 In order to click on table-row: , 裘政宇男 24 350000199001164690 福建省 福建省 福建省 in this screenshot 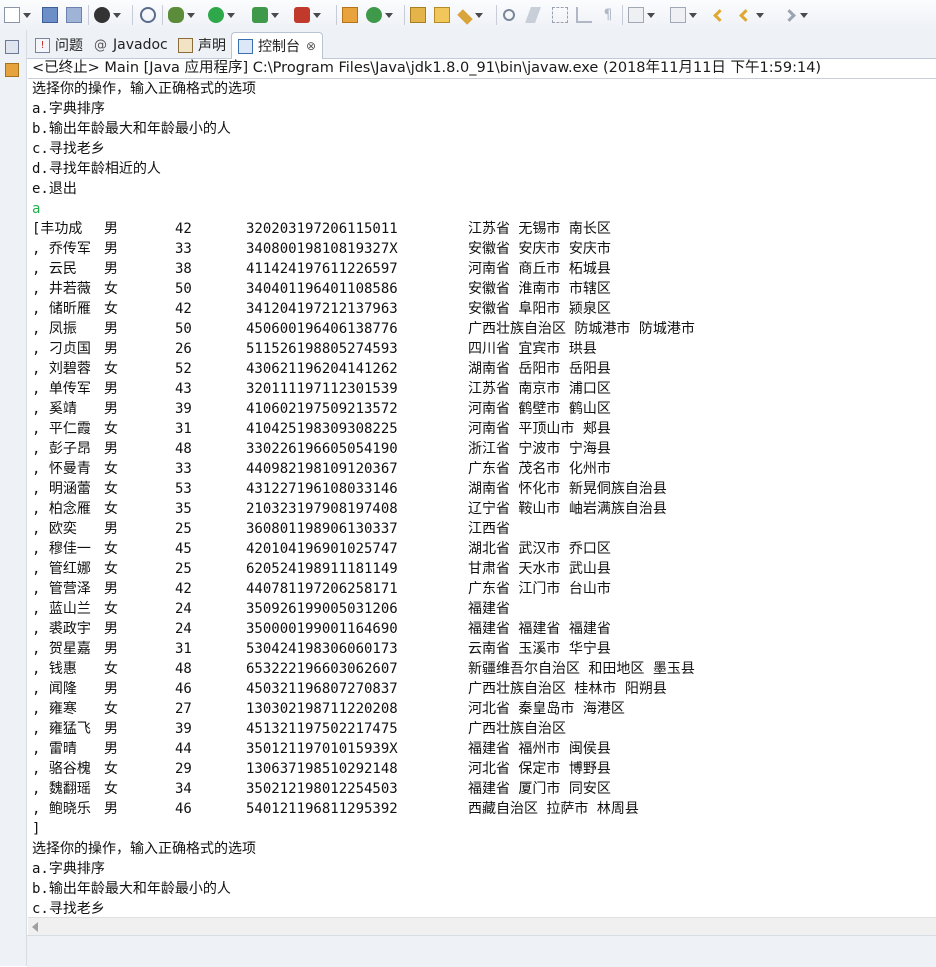, I will do `click(482, 629)`.